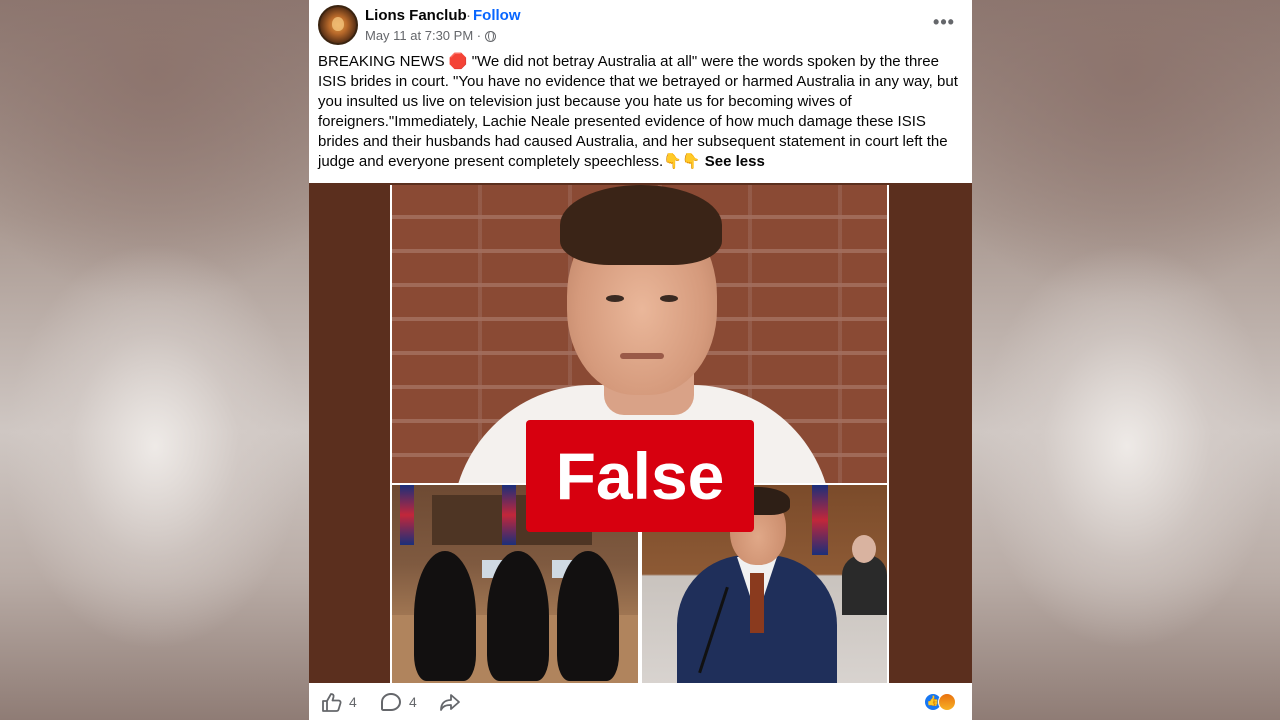  Describe the element at coordinates (450, 702) in the screenshot. I see `share-icon` at that location.